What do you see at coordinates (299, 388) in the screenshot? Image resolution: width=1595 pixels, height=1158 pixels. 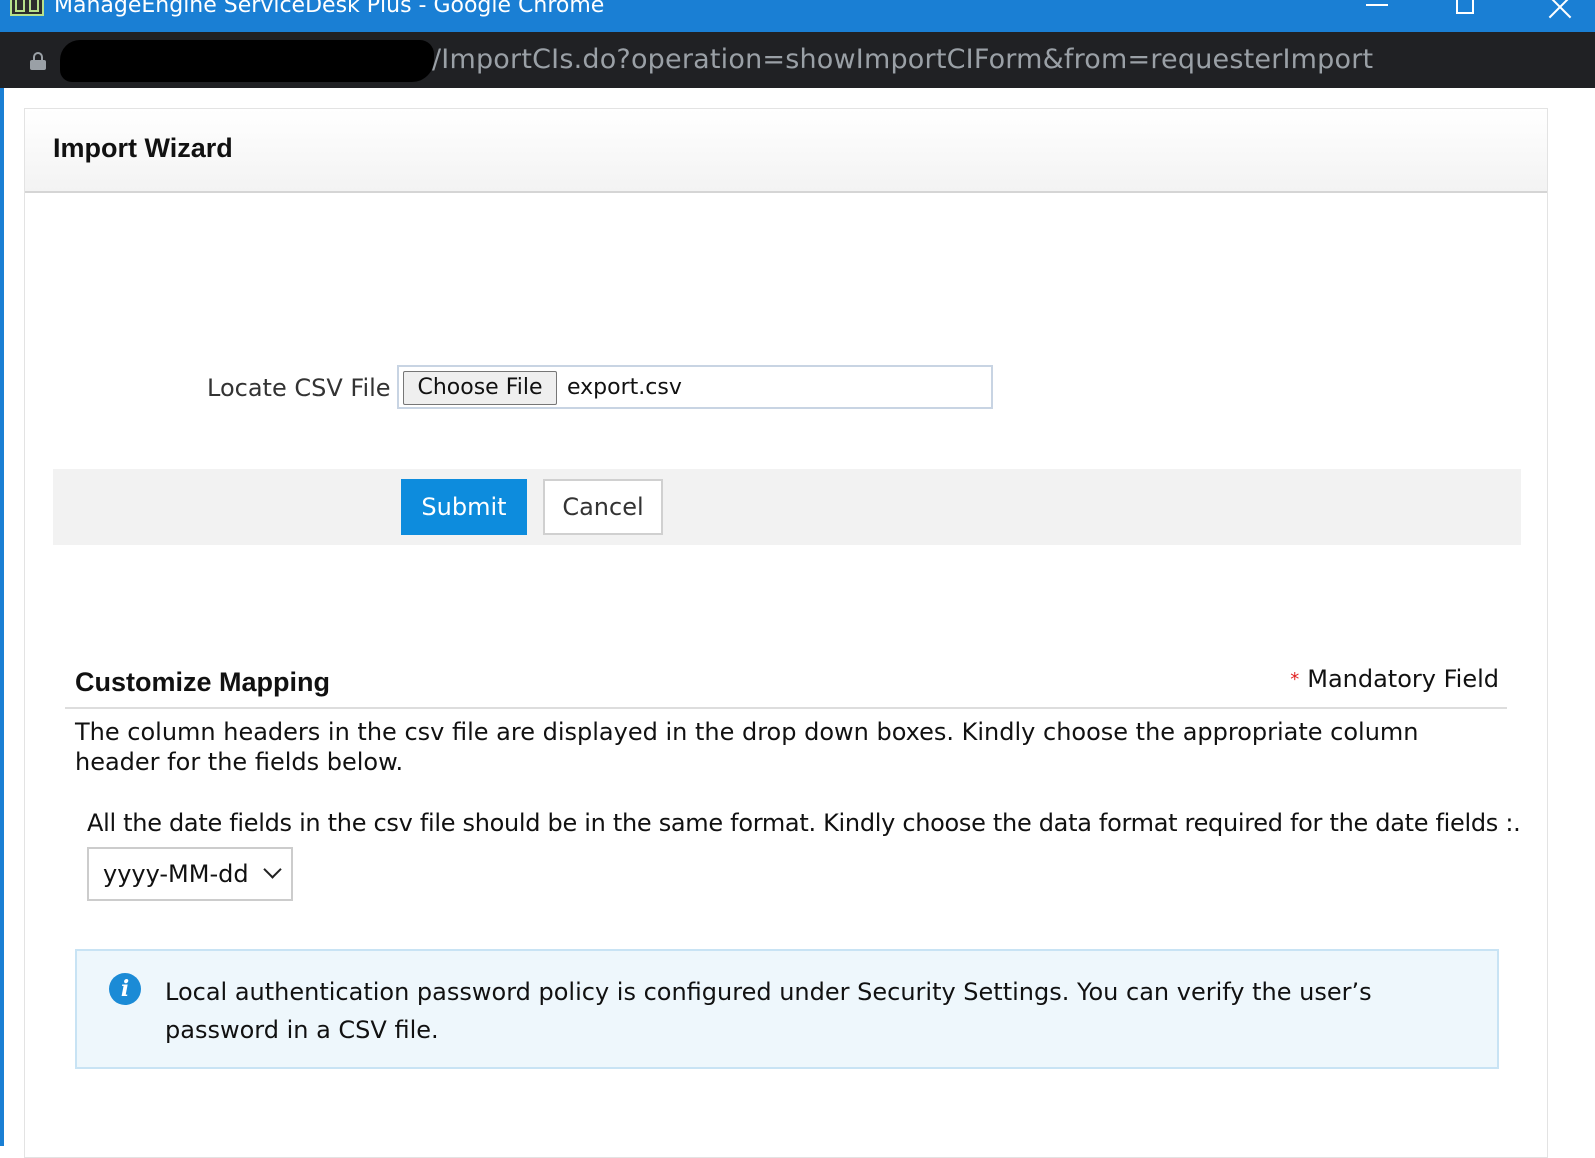 I see `locate-csv-label: Locate CSV File` at bounding box center [299, 388].